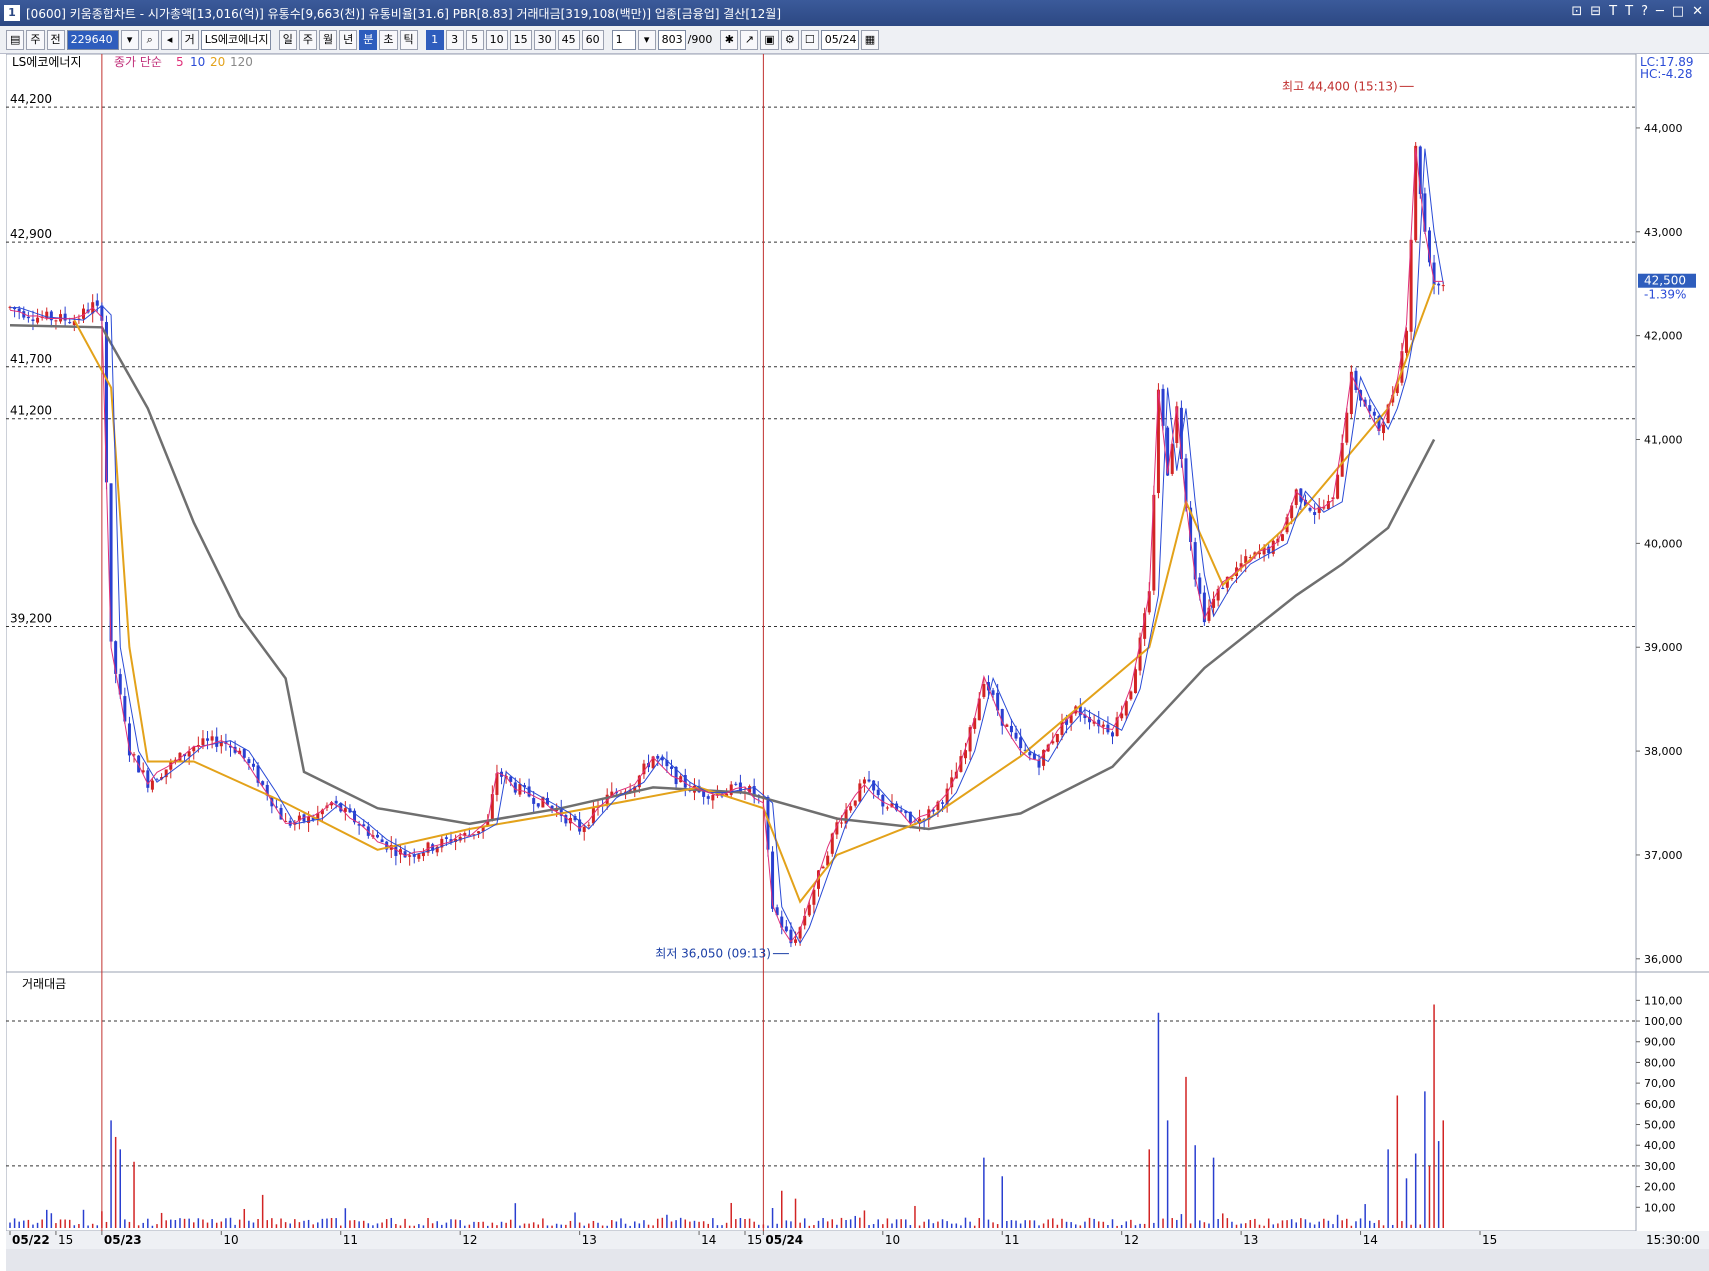 The width and height of the screenshot is (1709, 1271). What do you see at coordinates (92, 39) in the screenshot?
I see `code-input: 229640` at bounding box center [92, 39].